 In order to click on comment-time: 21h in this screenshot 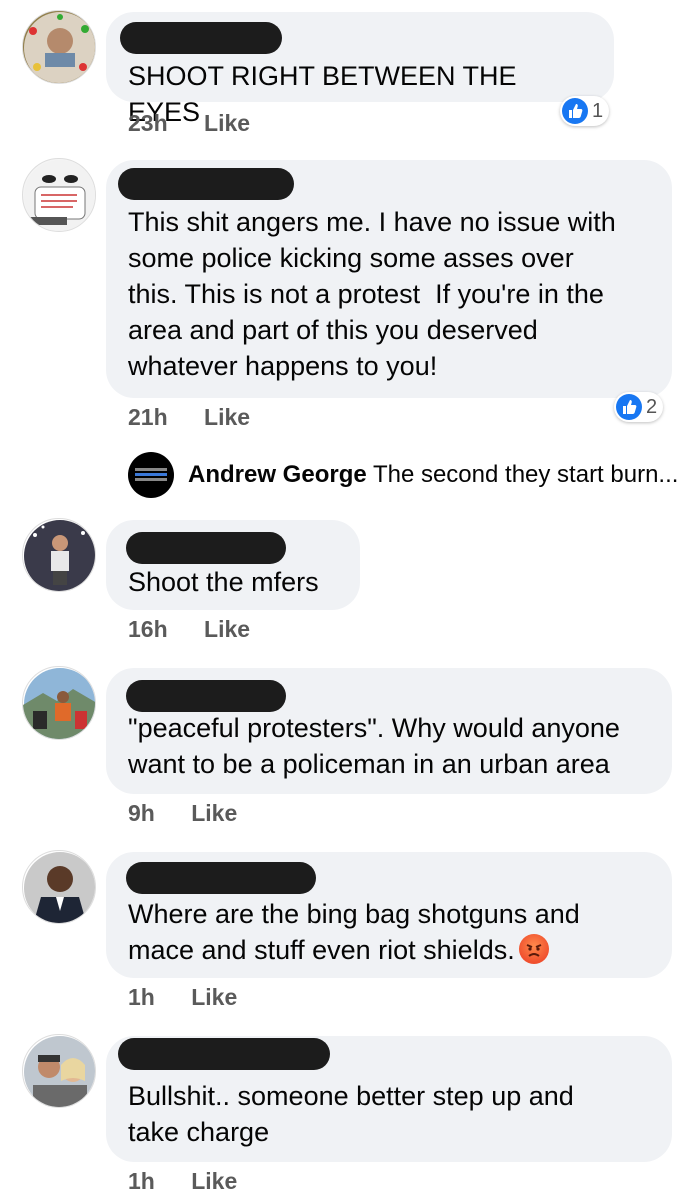, I will do `click(148, 417)`.